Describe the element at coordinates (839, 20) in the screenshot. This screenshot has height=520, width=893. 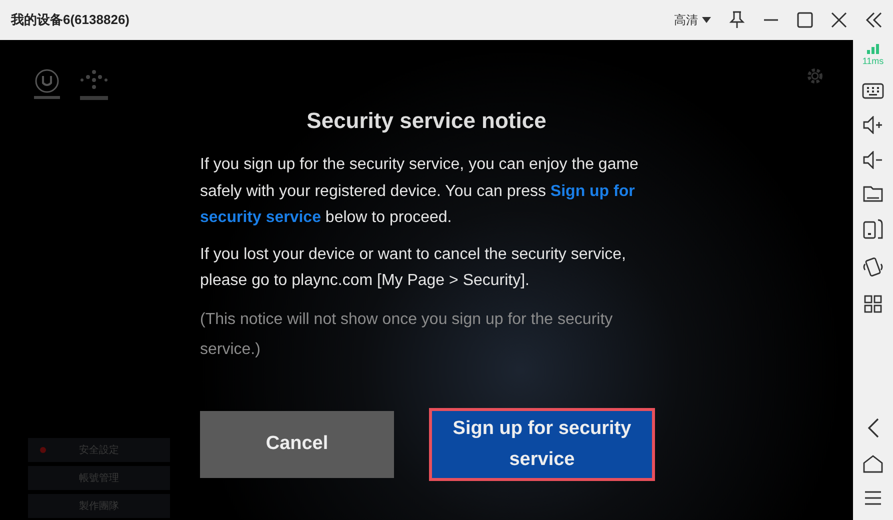
I see `close-icon` at that location.